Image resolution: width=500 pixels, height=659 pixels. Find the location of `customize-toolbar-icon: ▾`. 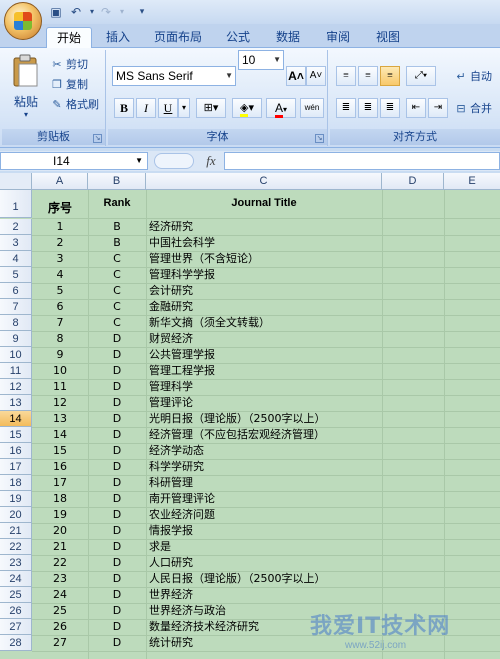

customize-toolbar-icon: ▾ is located at coordinates (142, 12).